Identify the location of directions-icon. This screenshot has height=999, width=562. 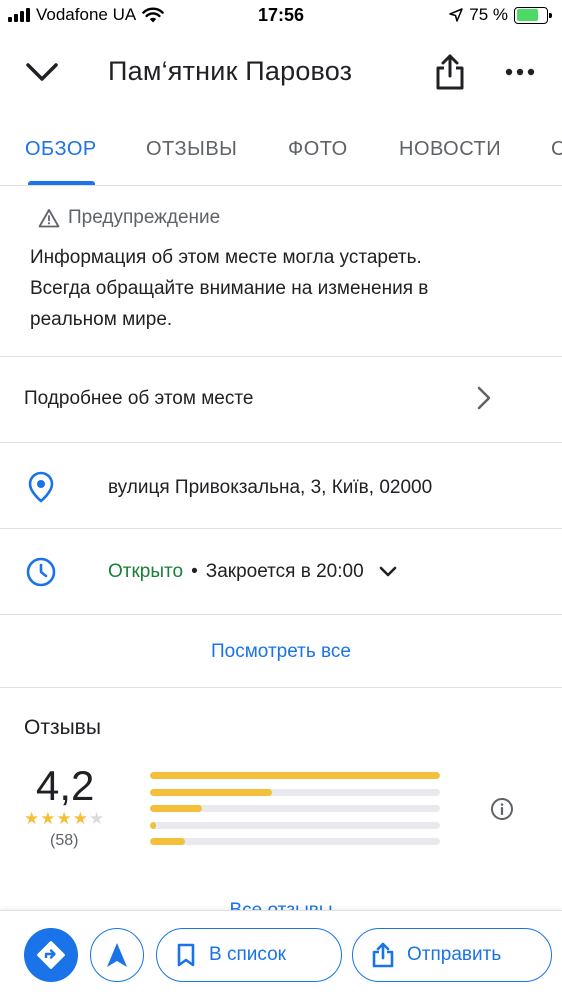
(51, 955).